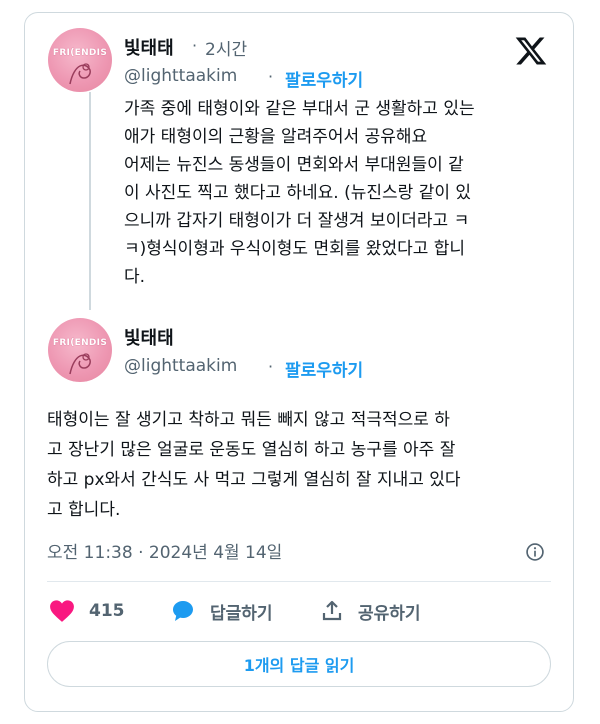  What do you see at coordinates (299, 581) in the screenshot?
I see `divider` at bounding box center [299, 581].